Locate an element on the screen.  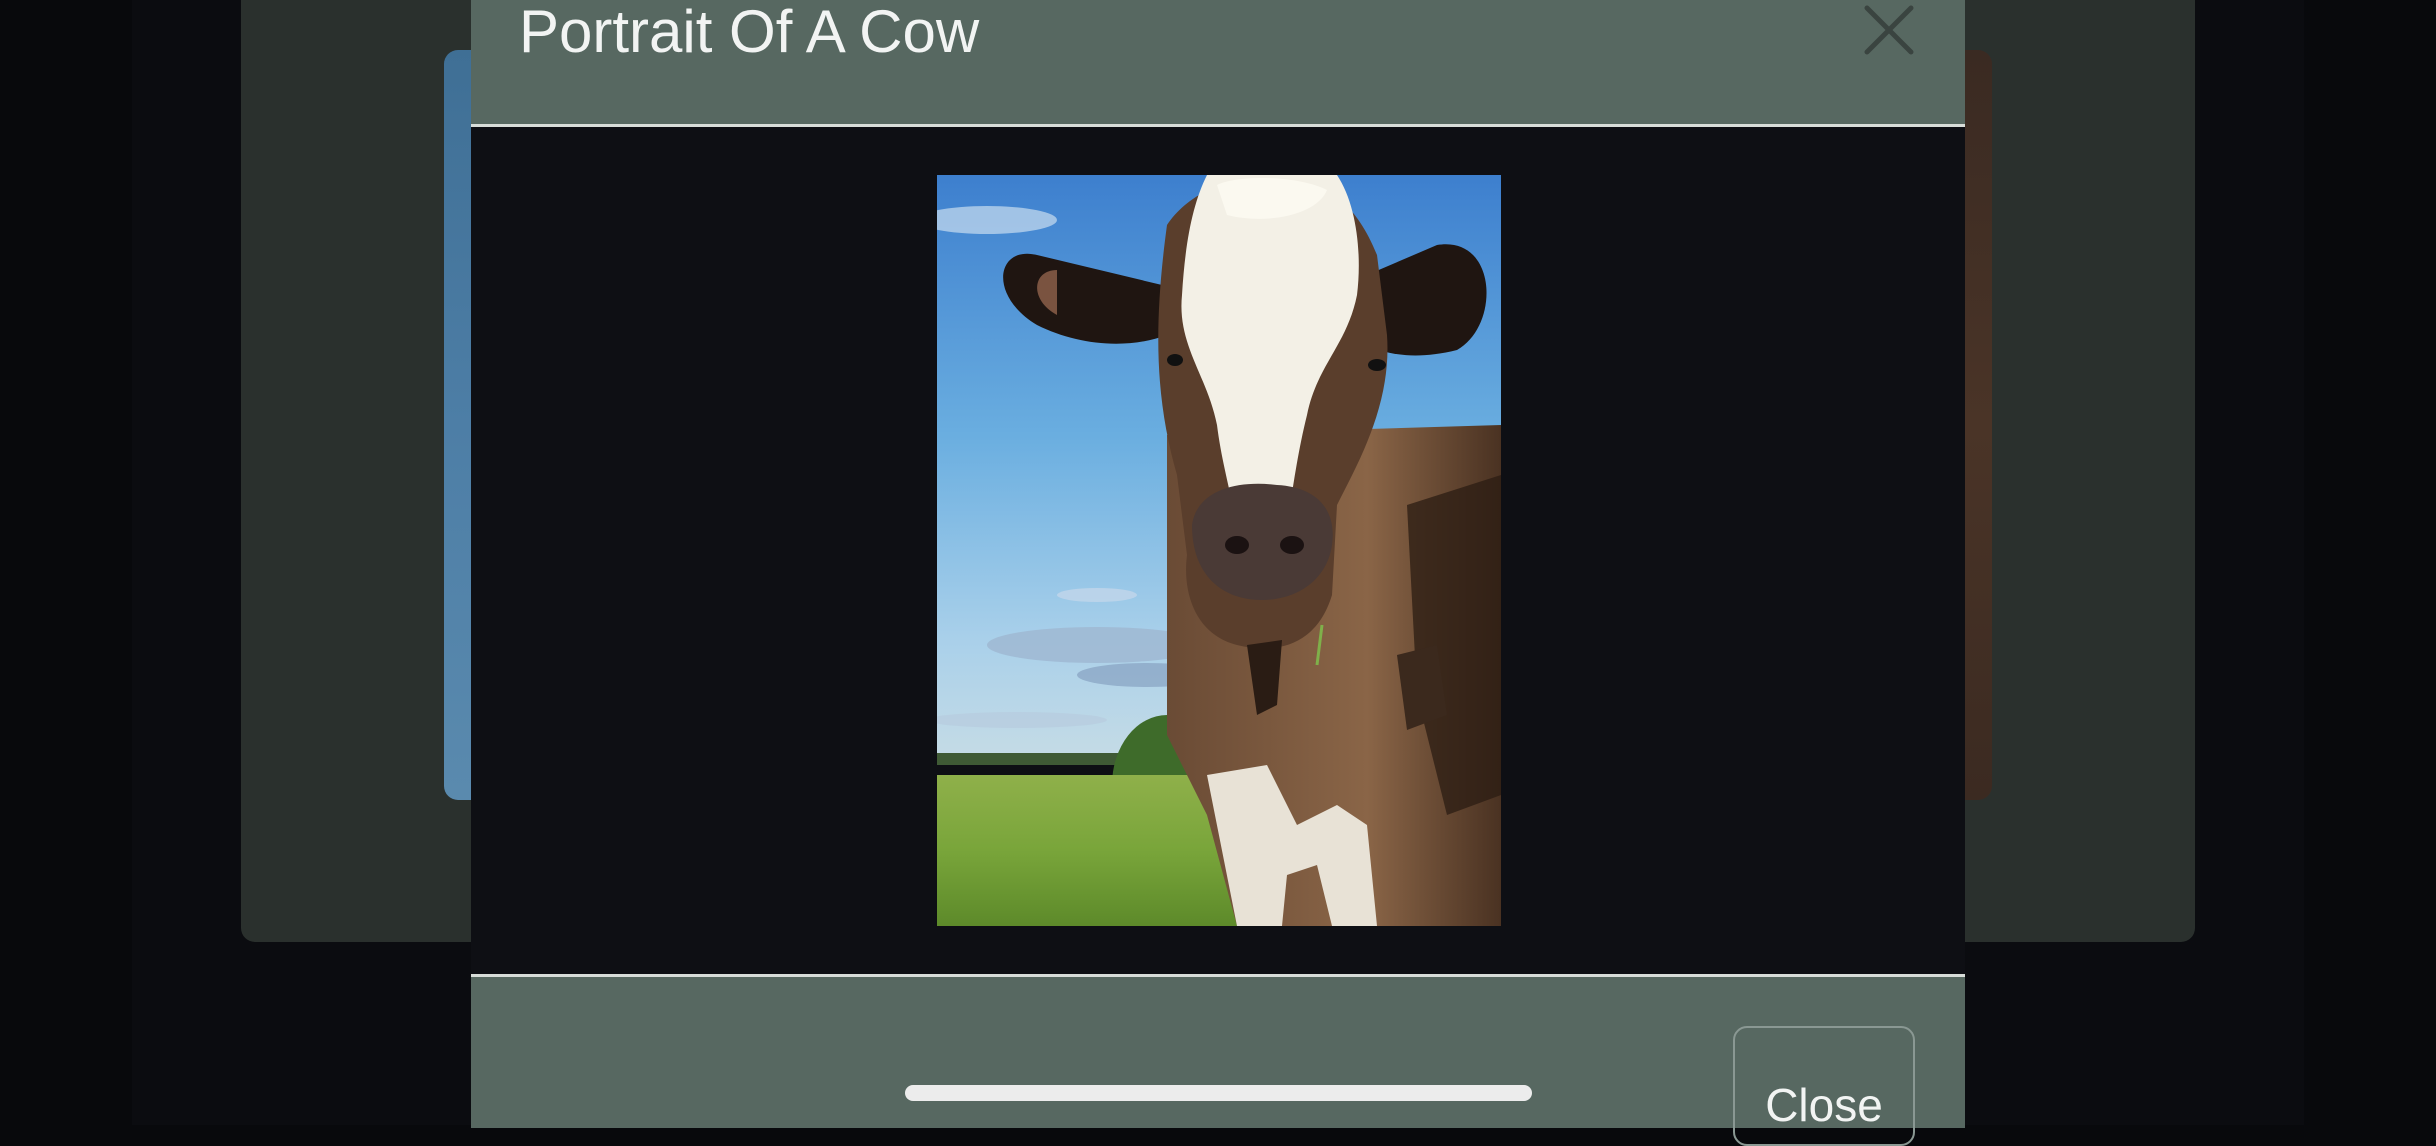
modal-header: Portrait Of A Cow is located at coordinates (1218, 63).